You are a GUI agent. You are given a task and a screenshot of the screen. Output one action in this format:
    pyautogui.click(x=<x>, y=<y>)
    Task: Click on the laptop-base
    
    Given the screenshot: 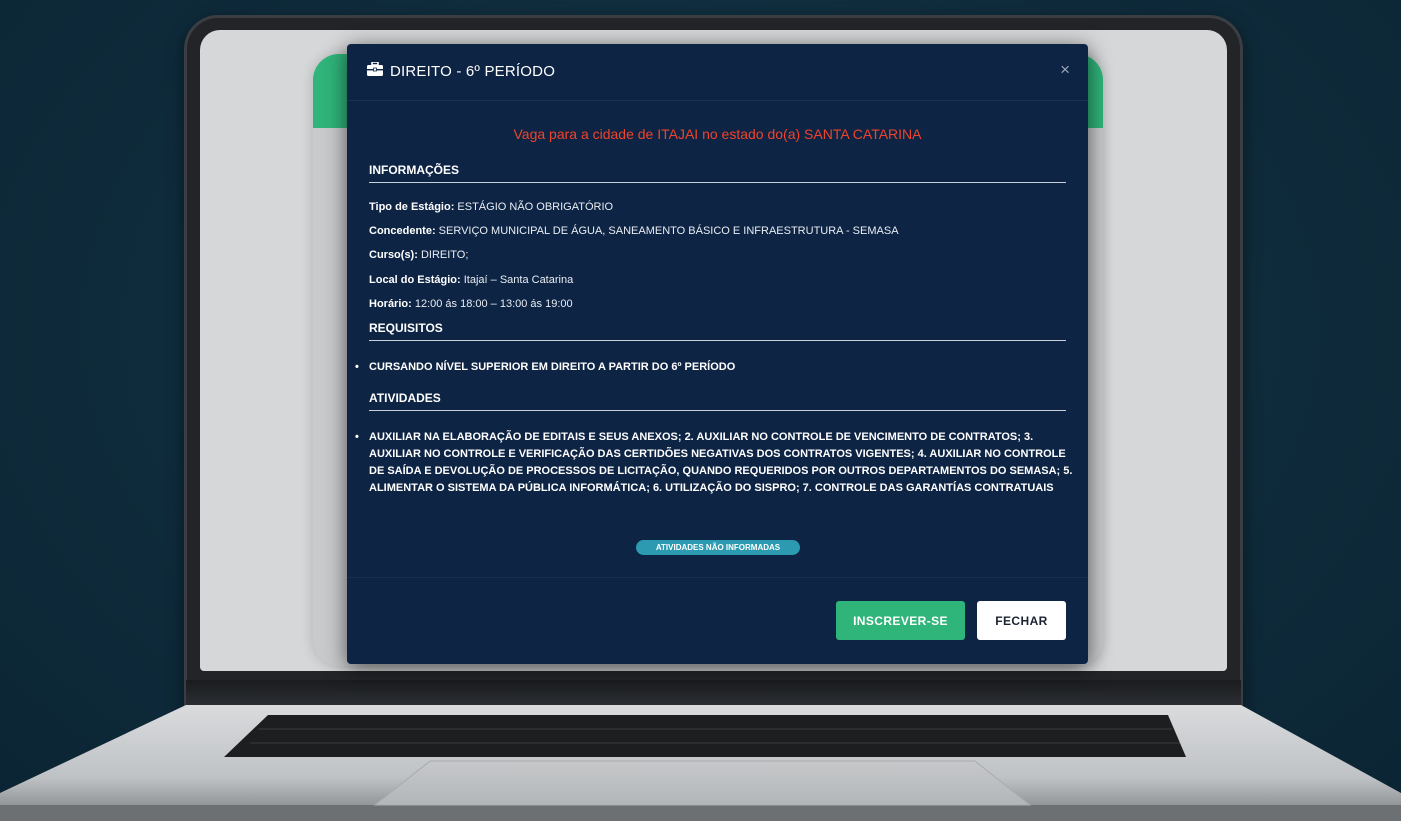 What is the action you would take?
    pyautogui.click(x=700, y=763)
    